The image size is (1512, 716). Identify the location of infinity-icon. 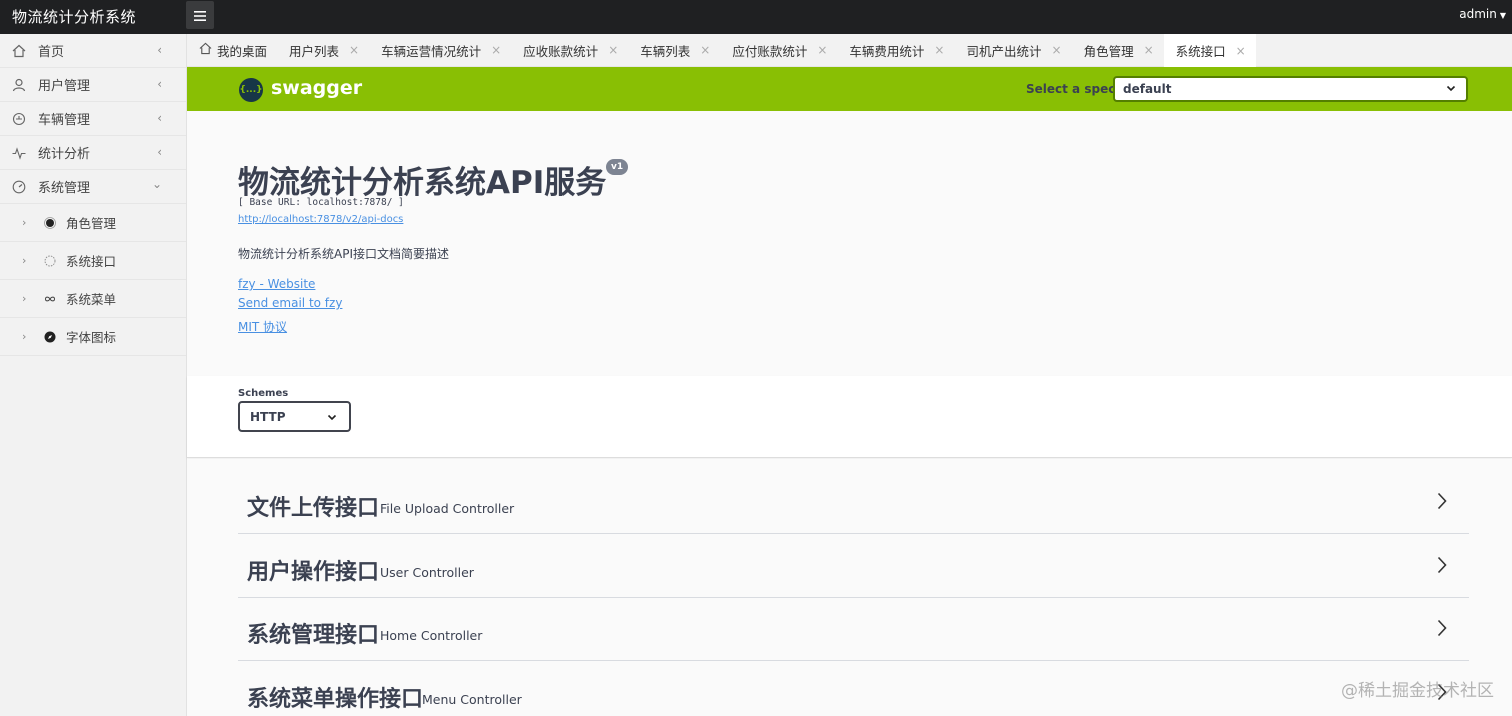
(50, 299).